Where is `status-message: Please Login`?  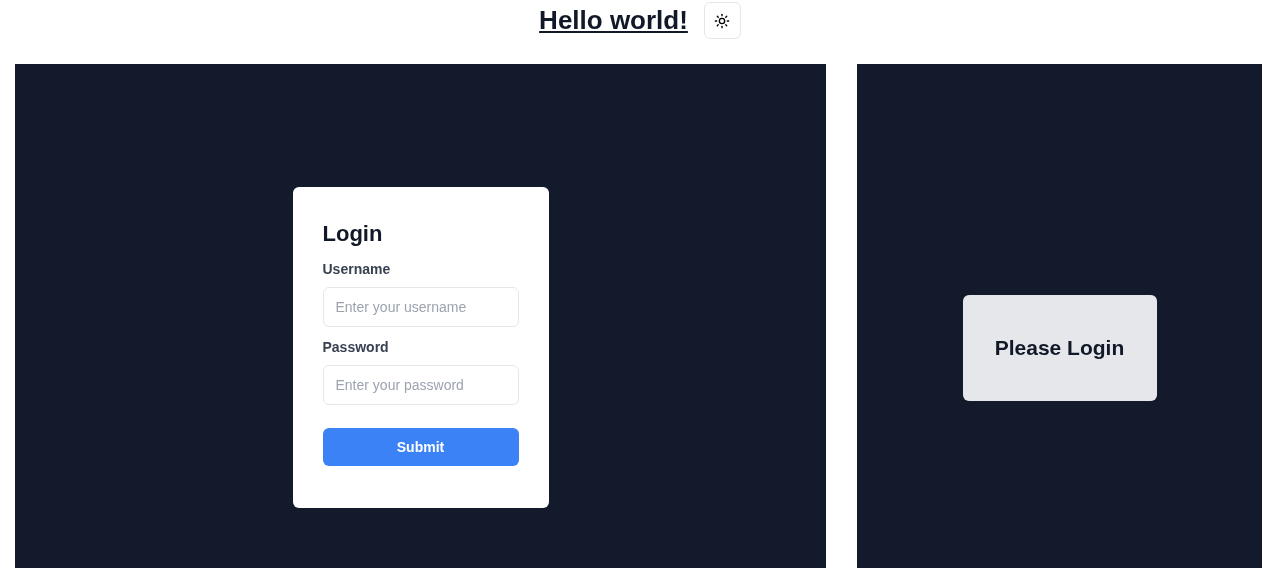
status-message: Please Login is located at coordinates (1059, 348).